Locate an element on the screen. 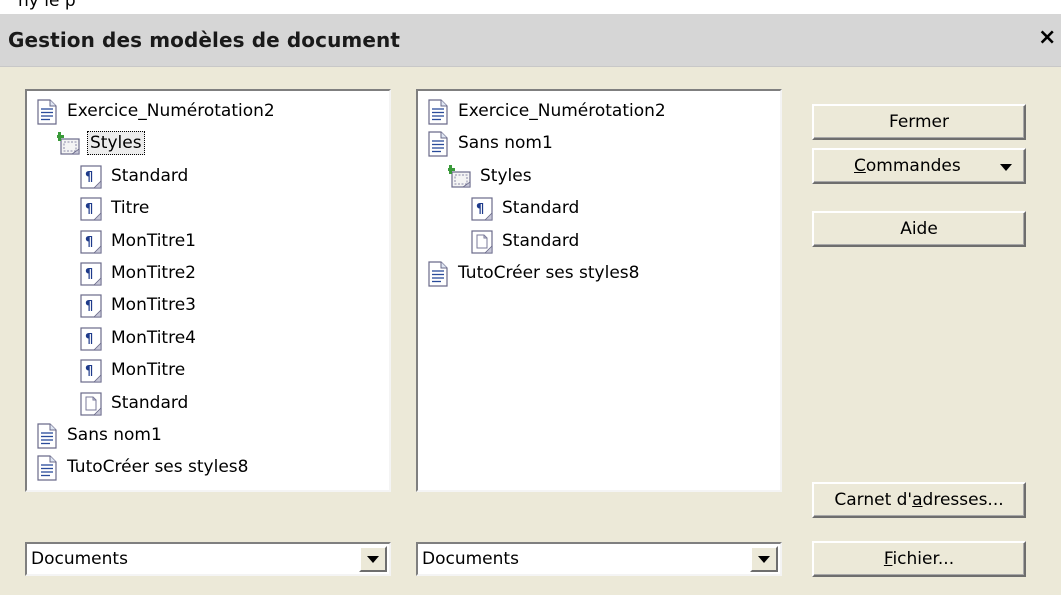 The width and height of the screenshot is (1061, 595). commands-mnemonic: C is located at coordinates (860, 166).